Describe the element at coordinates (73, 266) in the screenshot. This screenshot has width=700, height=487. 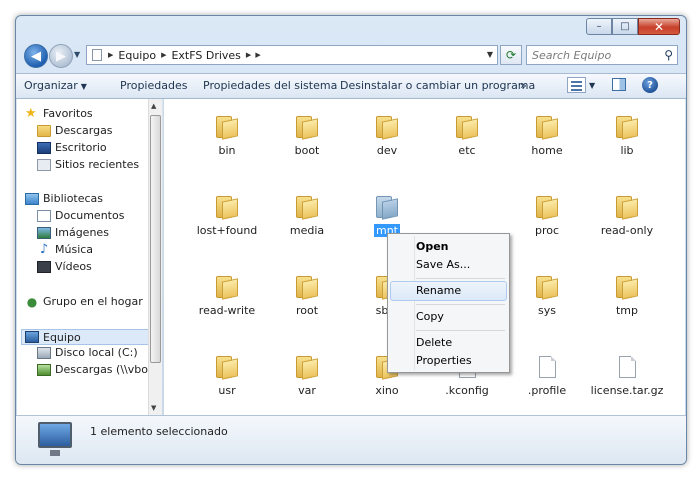
I see `sidebar-item-label: Vídeos` at that location.